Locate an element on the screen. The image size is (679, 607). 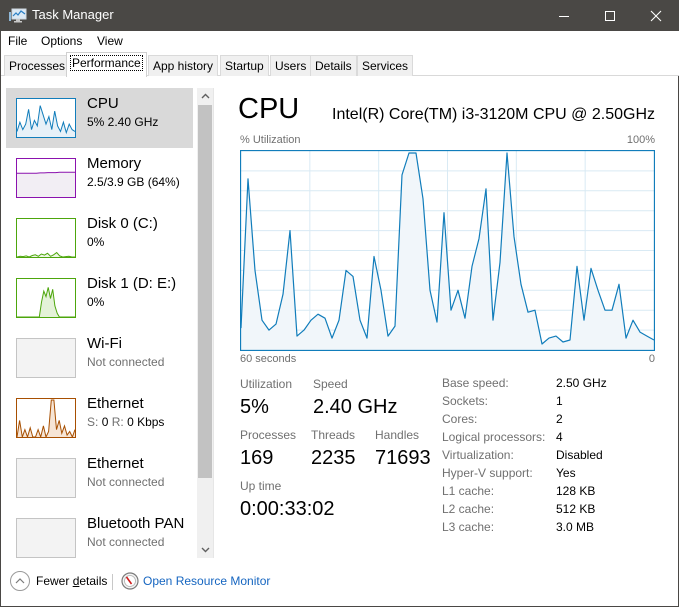
menu-options: Options is located at coordinates (61, 41).